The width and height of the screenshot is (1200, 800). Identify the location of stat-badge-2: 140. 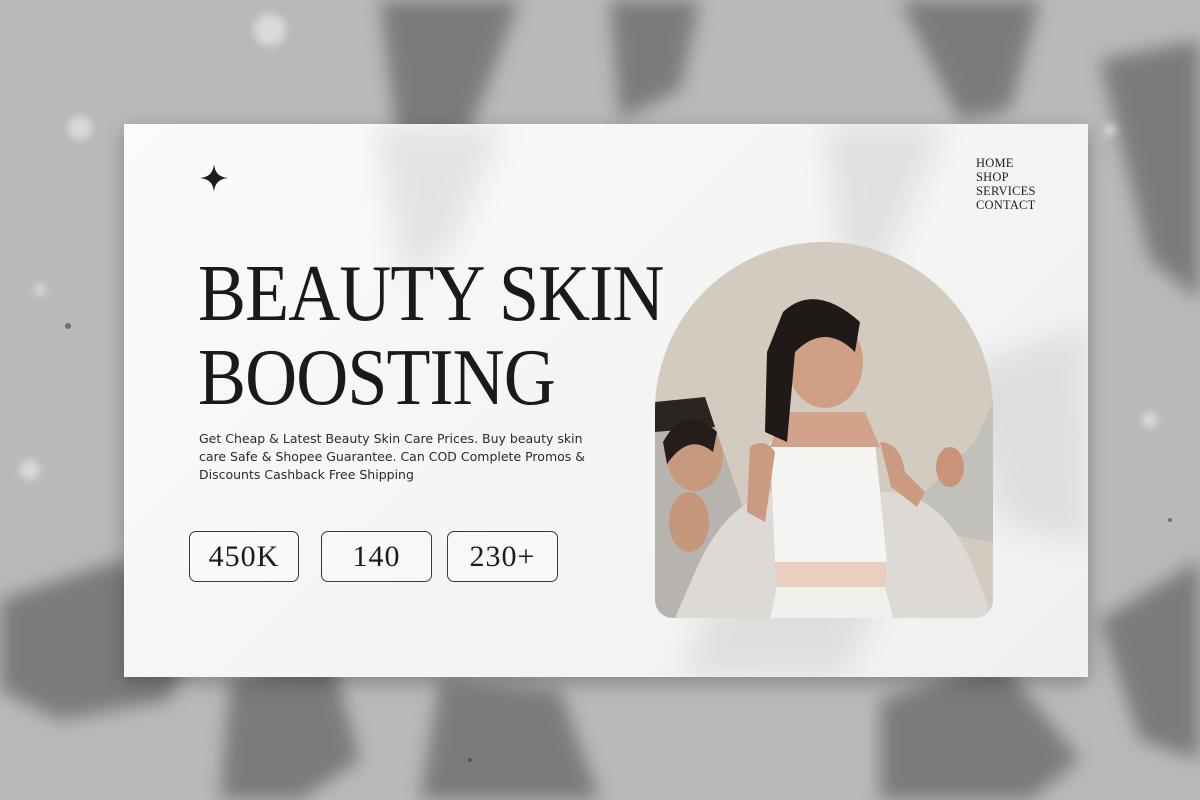
(376, 556).